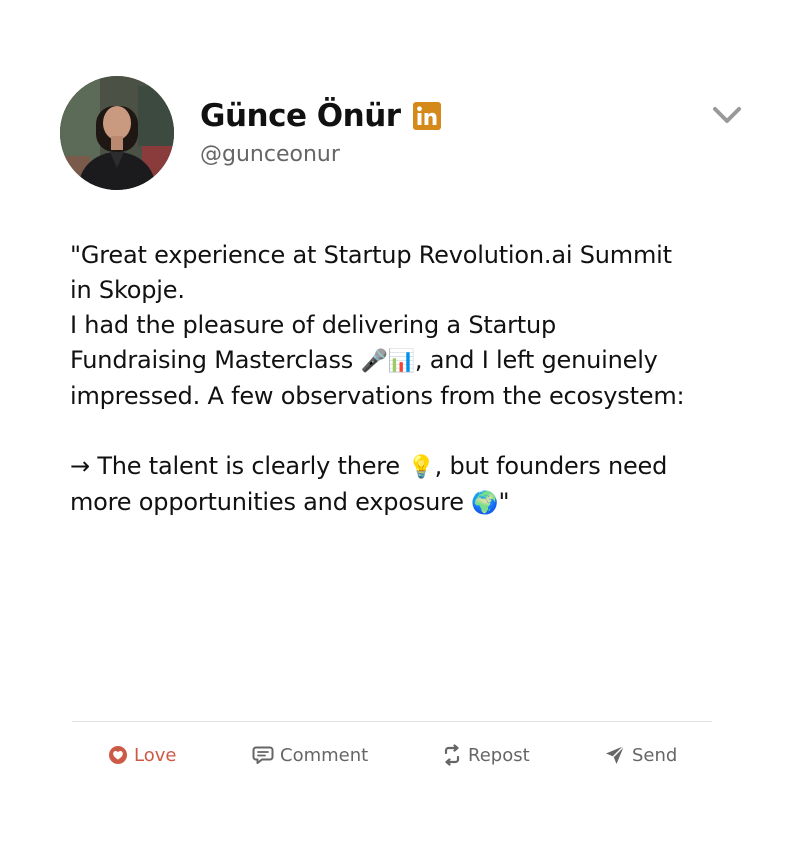 This screenshot has height=850, width=800. Describe the element at coordinates (727, 116) in the screenshot. I see `chevron-down-icon` at that location.